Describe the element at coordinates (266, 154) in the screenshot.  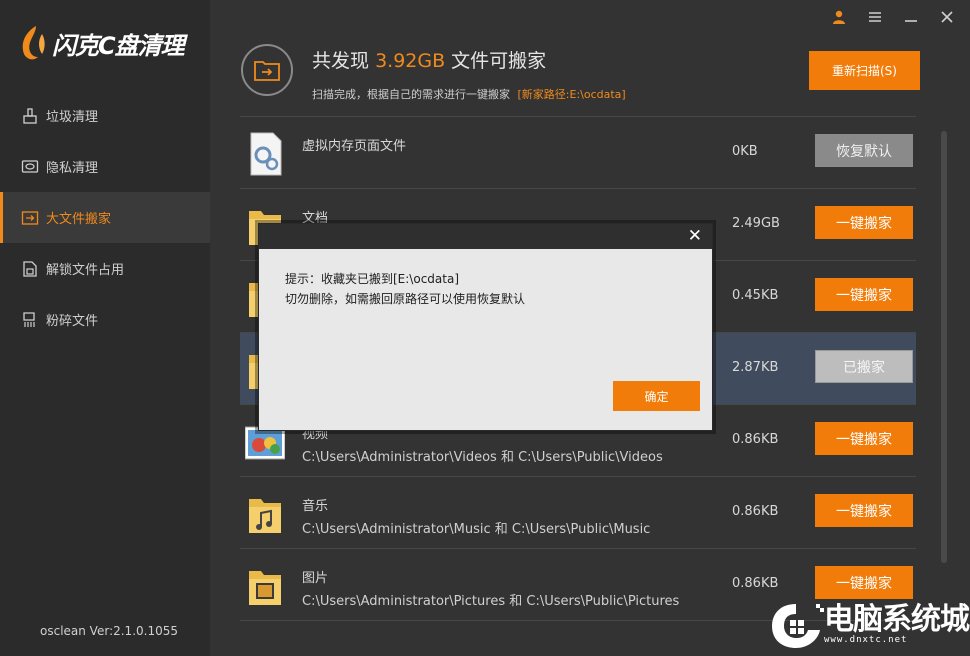
I see `pagefile-icon` at that location.